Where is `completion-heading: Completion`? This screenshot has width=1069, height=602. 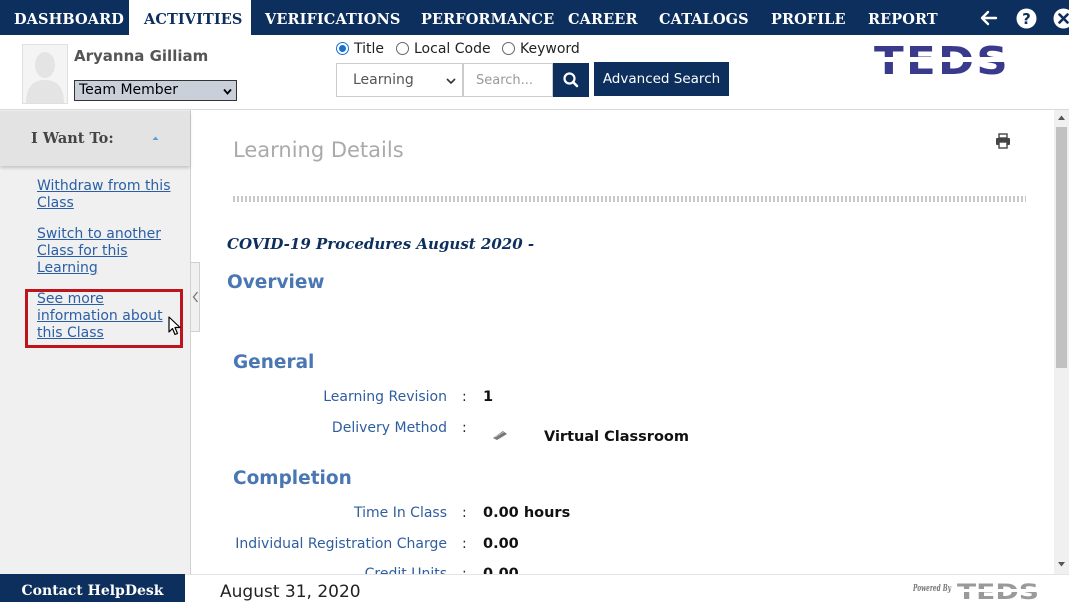
completion-heading: Completion is located at coordinates (292, 478).